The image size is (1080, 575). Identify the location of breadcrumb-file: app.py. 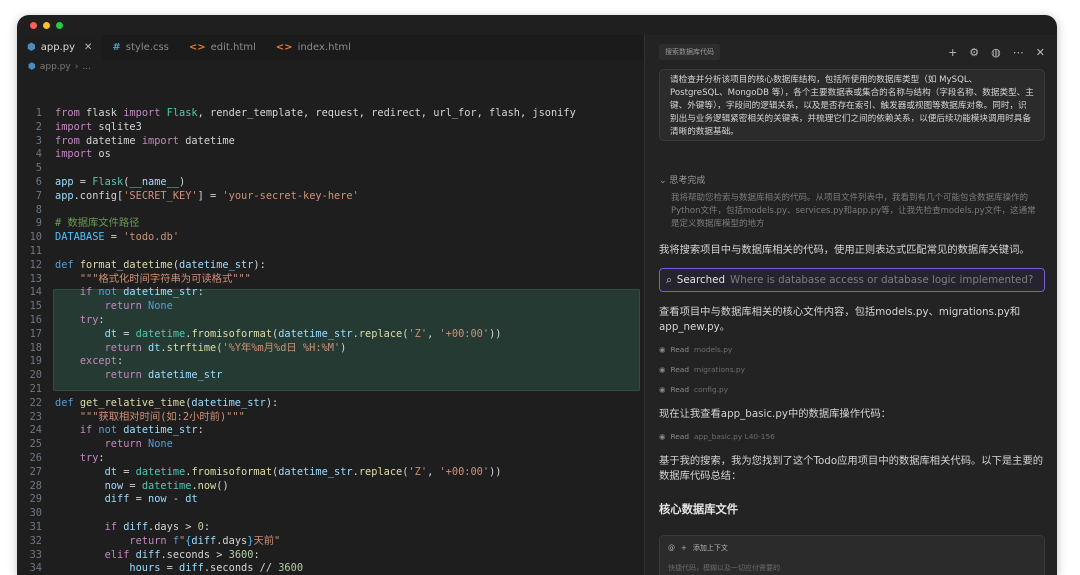
(55, 67).